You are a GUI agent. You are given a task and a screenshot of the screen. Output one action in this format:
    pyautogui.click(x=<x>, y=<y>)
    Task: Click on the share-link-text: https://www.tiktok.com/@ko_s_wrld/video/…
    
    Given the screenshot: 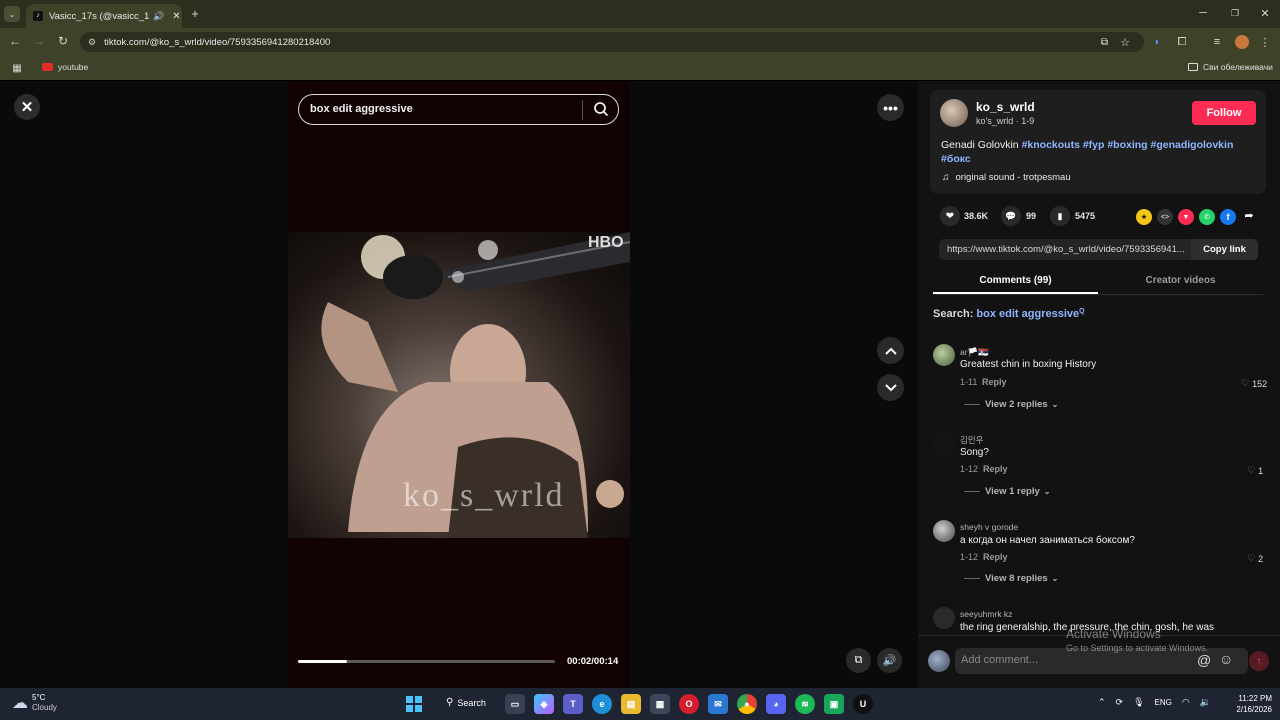 What is the action you would take?
    pyautogui.click(x=1066, y=249)
    